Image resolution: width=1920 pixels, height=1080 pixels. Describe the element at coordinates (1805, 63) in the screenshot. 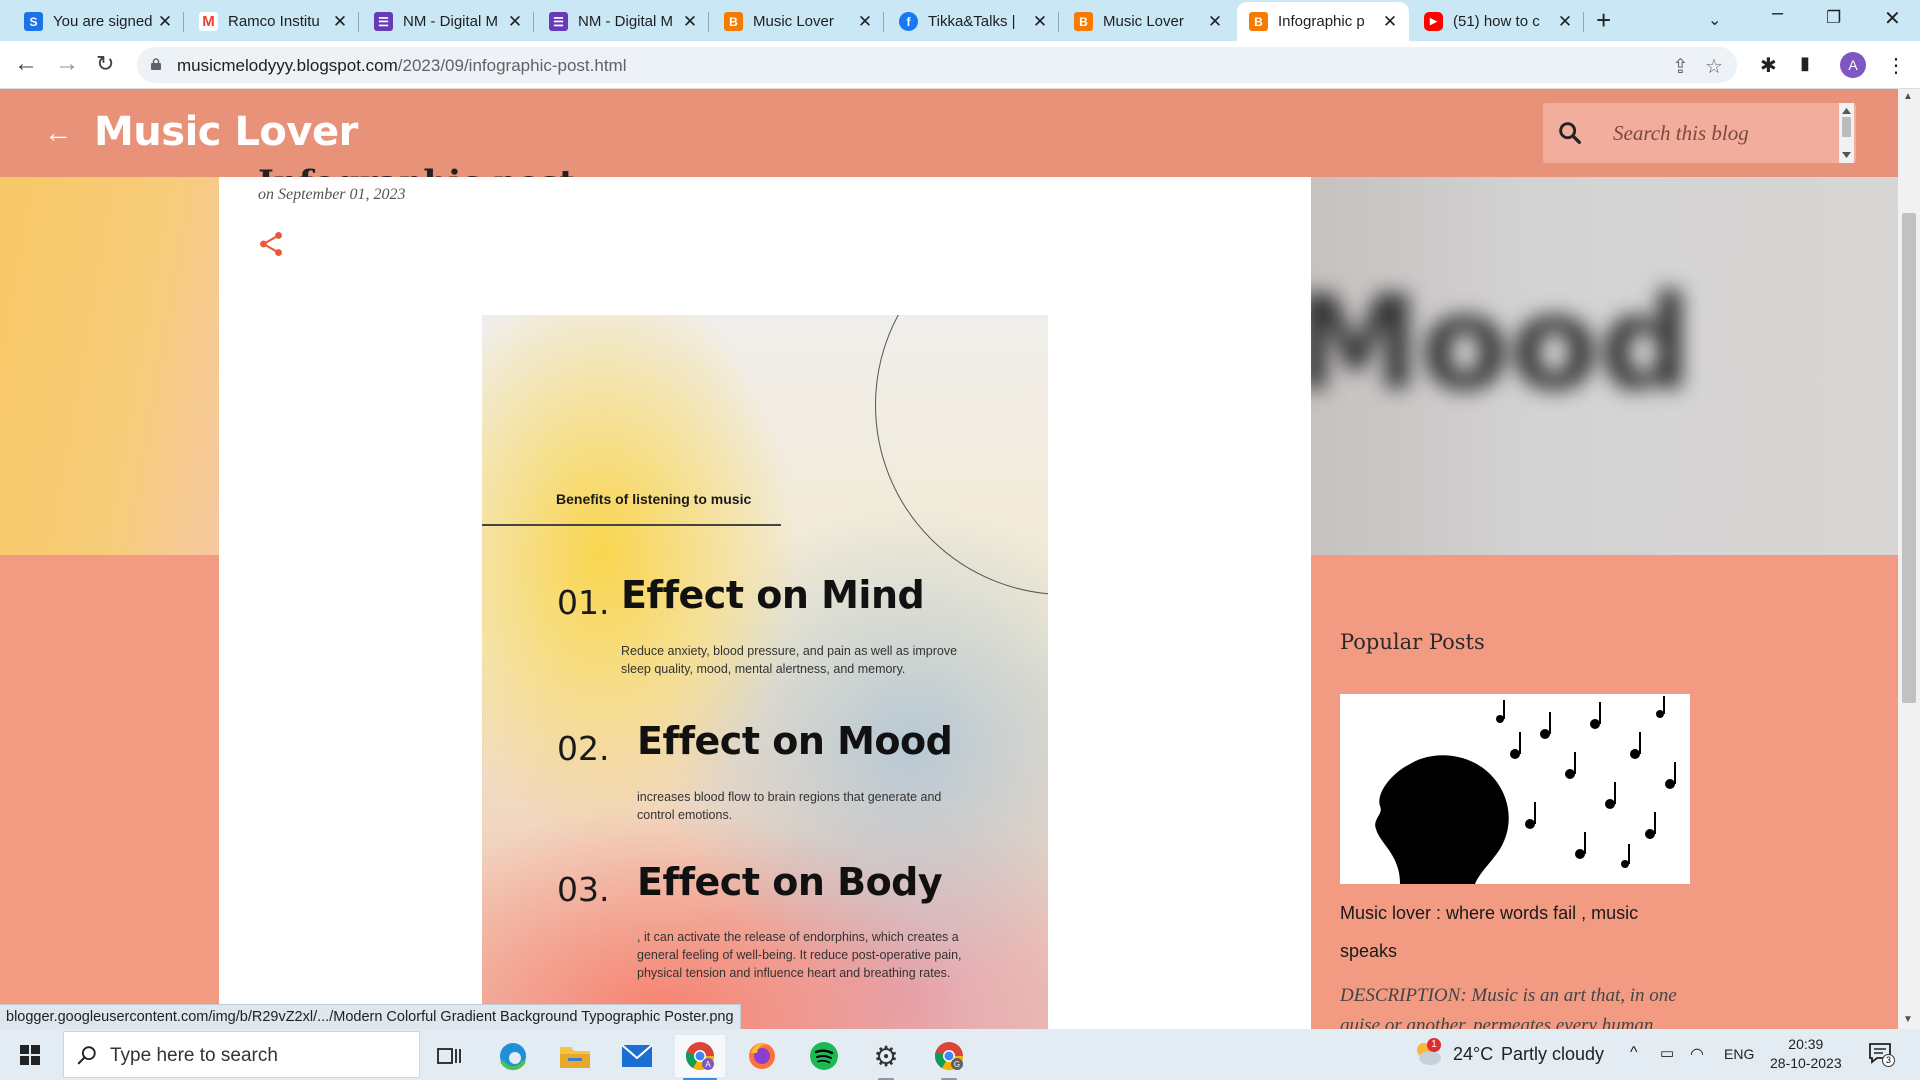

I see `side-panel-icon: ▮` at that location.